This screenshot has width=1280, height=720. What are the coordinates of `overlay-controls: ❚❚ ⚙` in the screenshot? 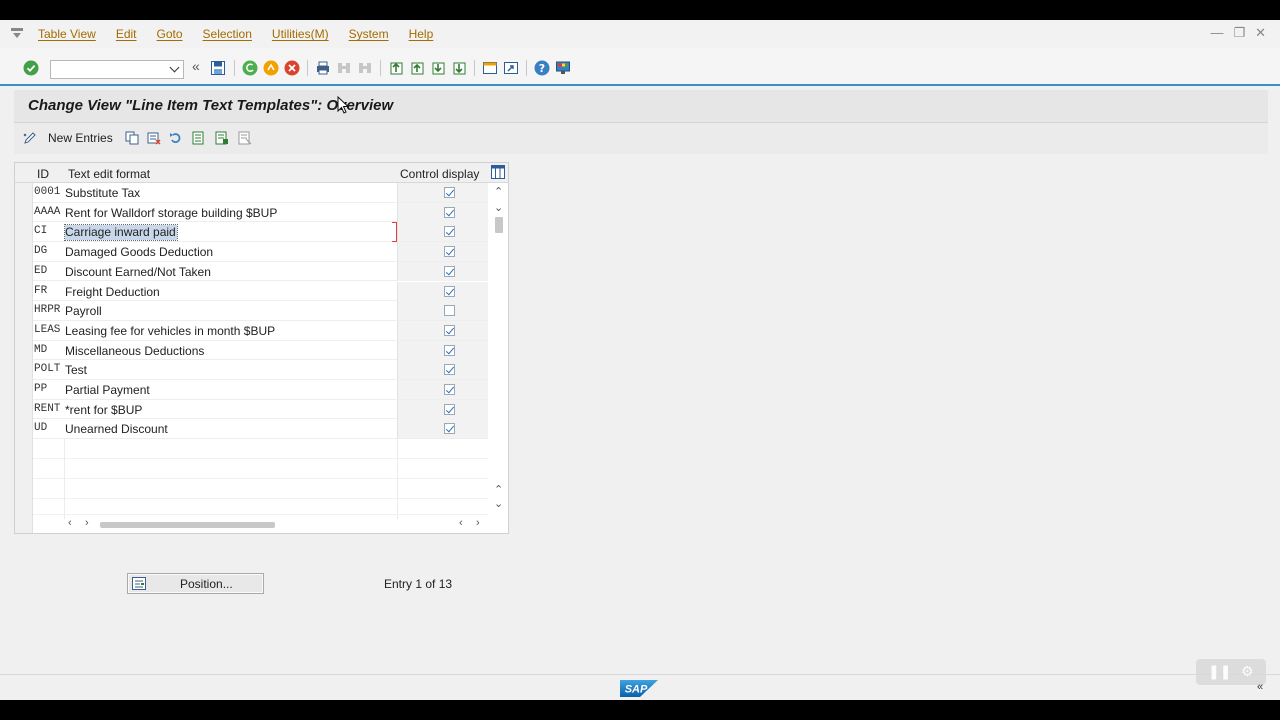 It's located at (1231, 672).